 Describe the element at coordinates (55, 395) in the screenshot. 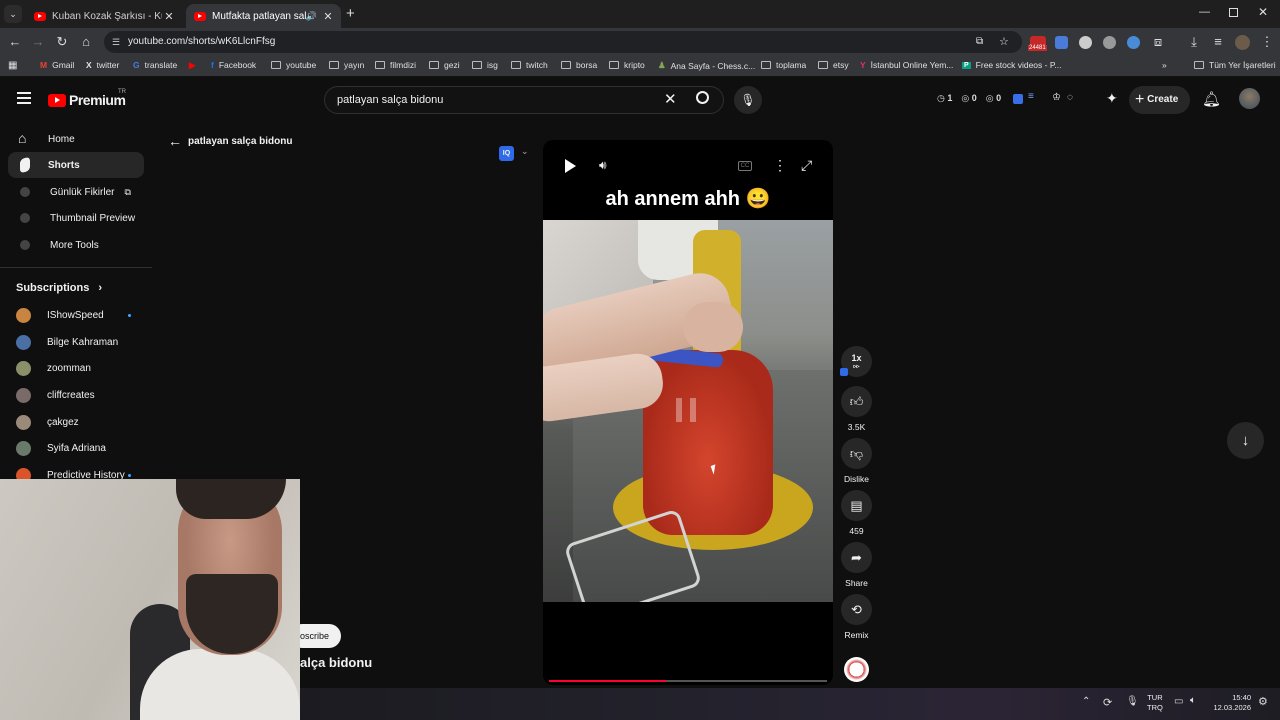

I see `subscription-item: cliffcreates` at that location.